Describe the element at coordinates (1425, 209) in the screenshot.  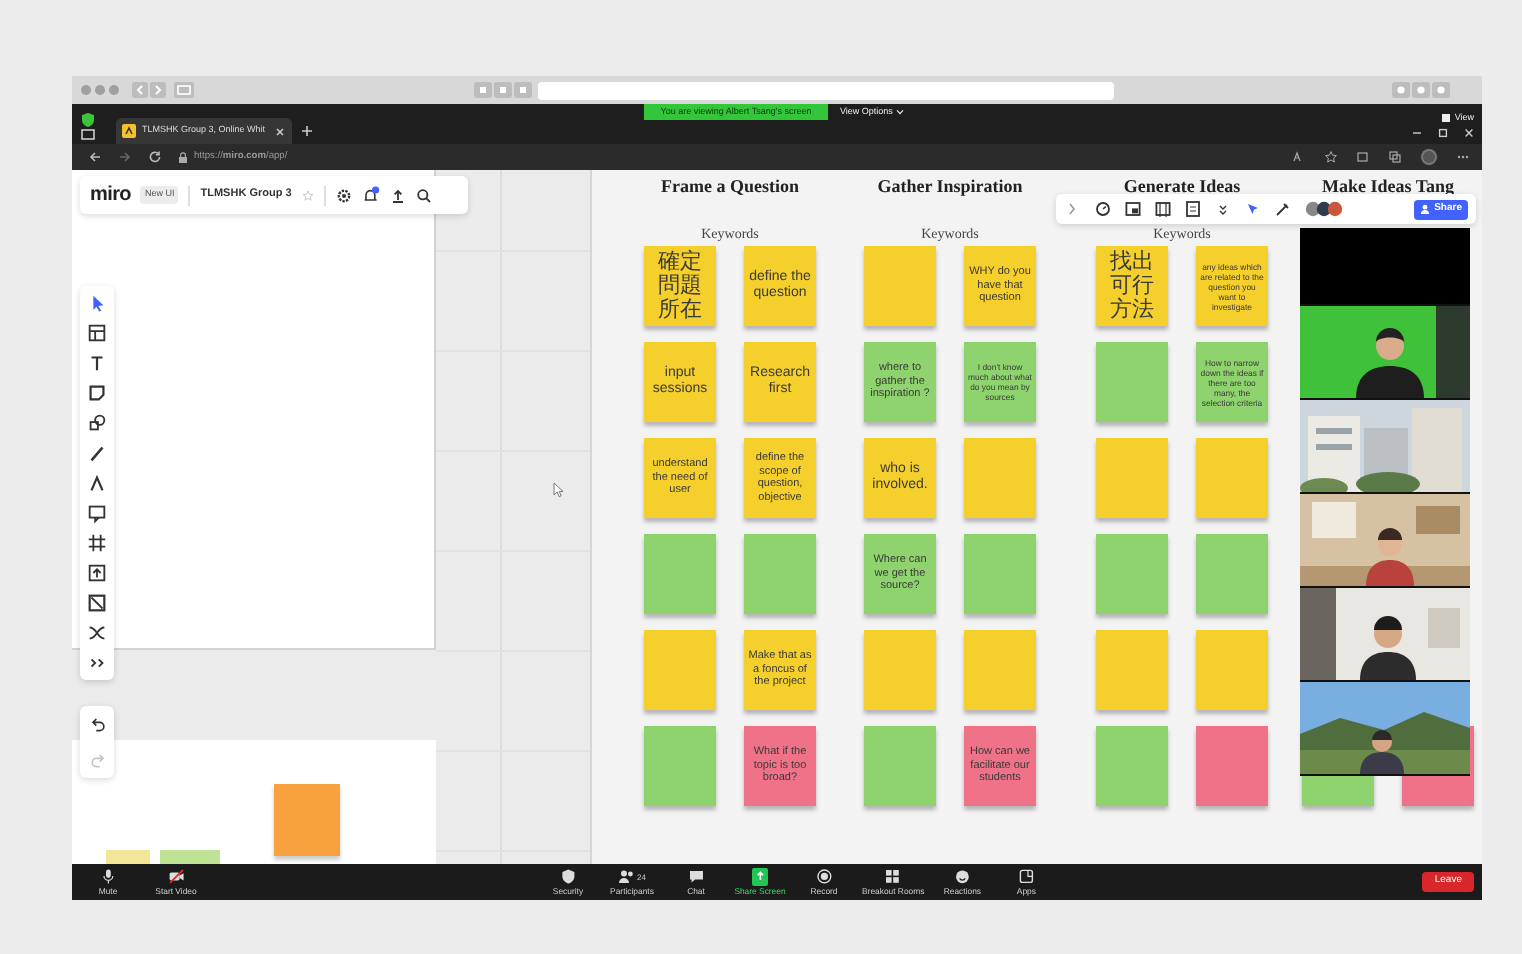
I see `user-icon` at that location.